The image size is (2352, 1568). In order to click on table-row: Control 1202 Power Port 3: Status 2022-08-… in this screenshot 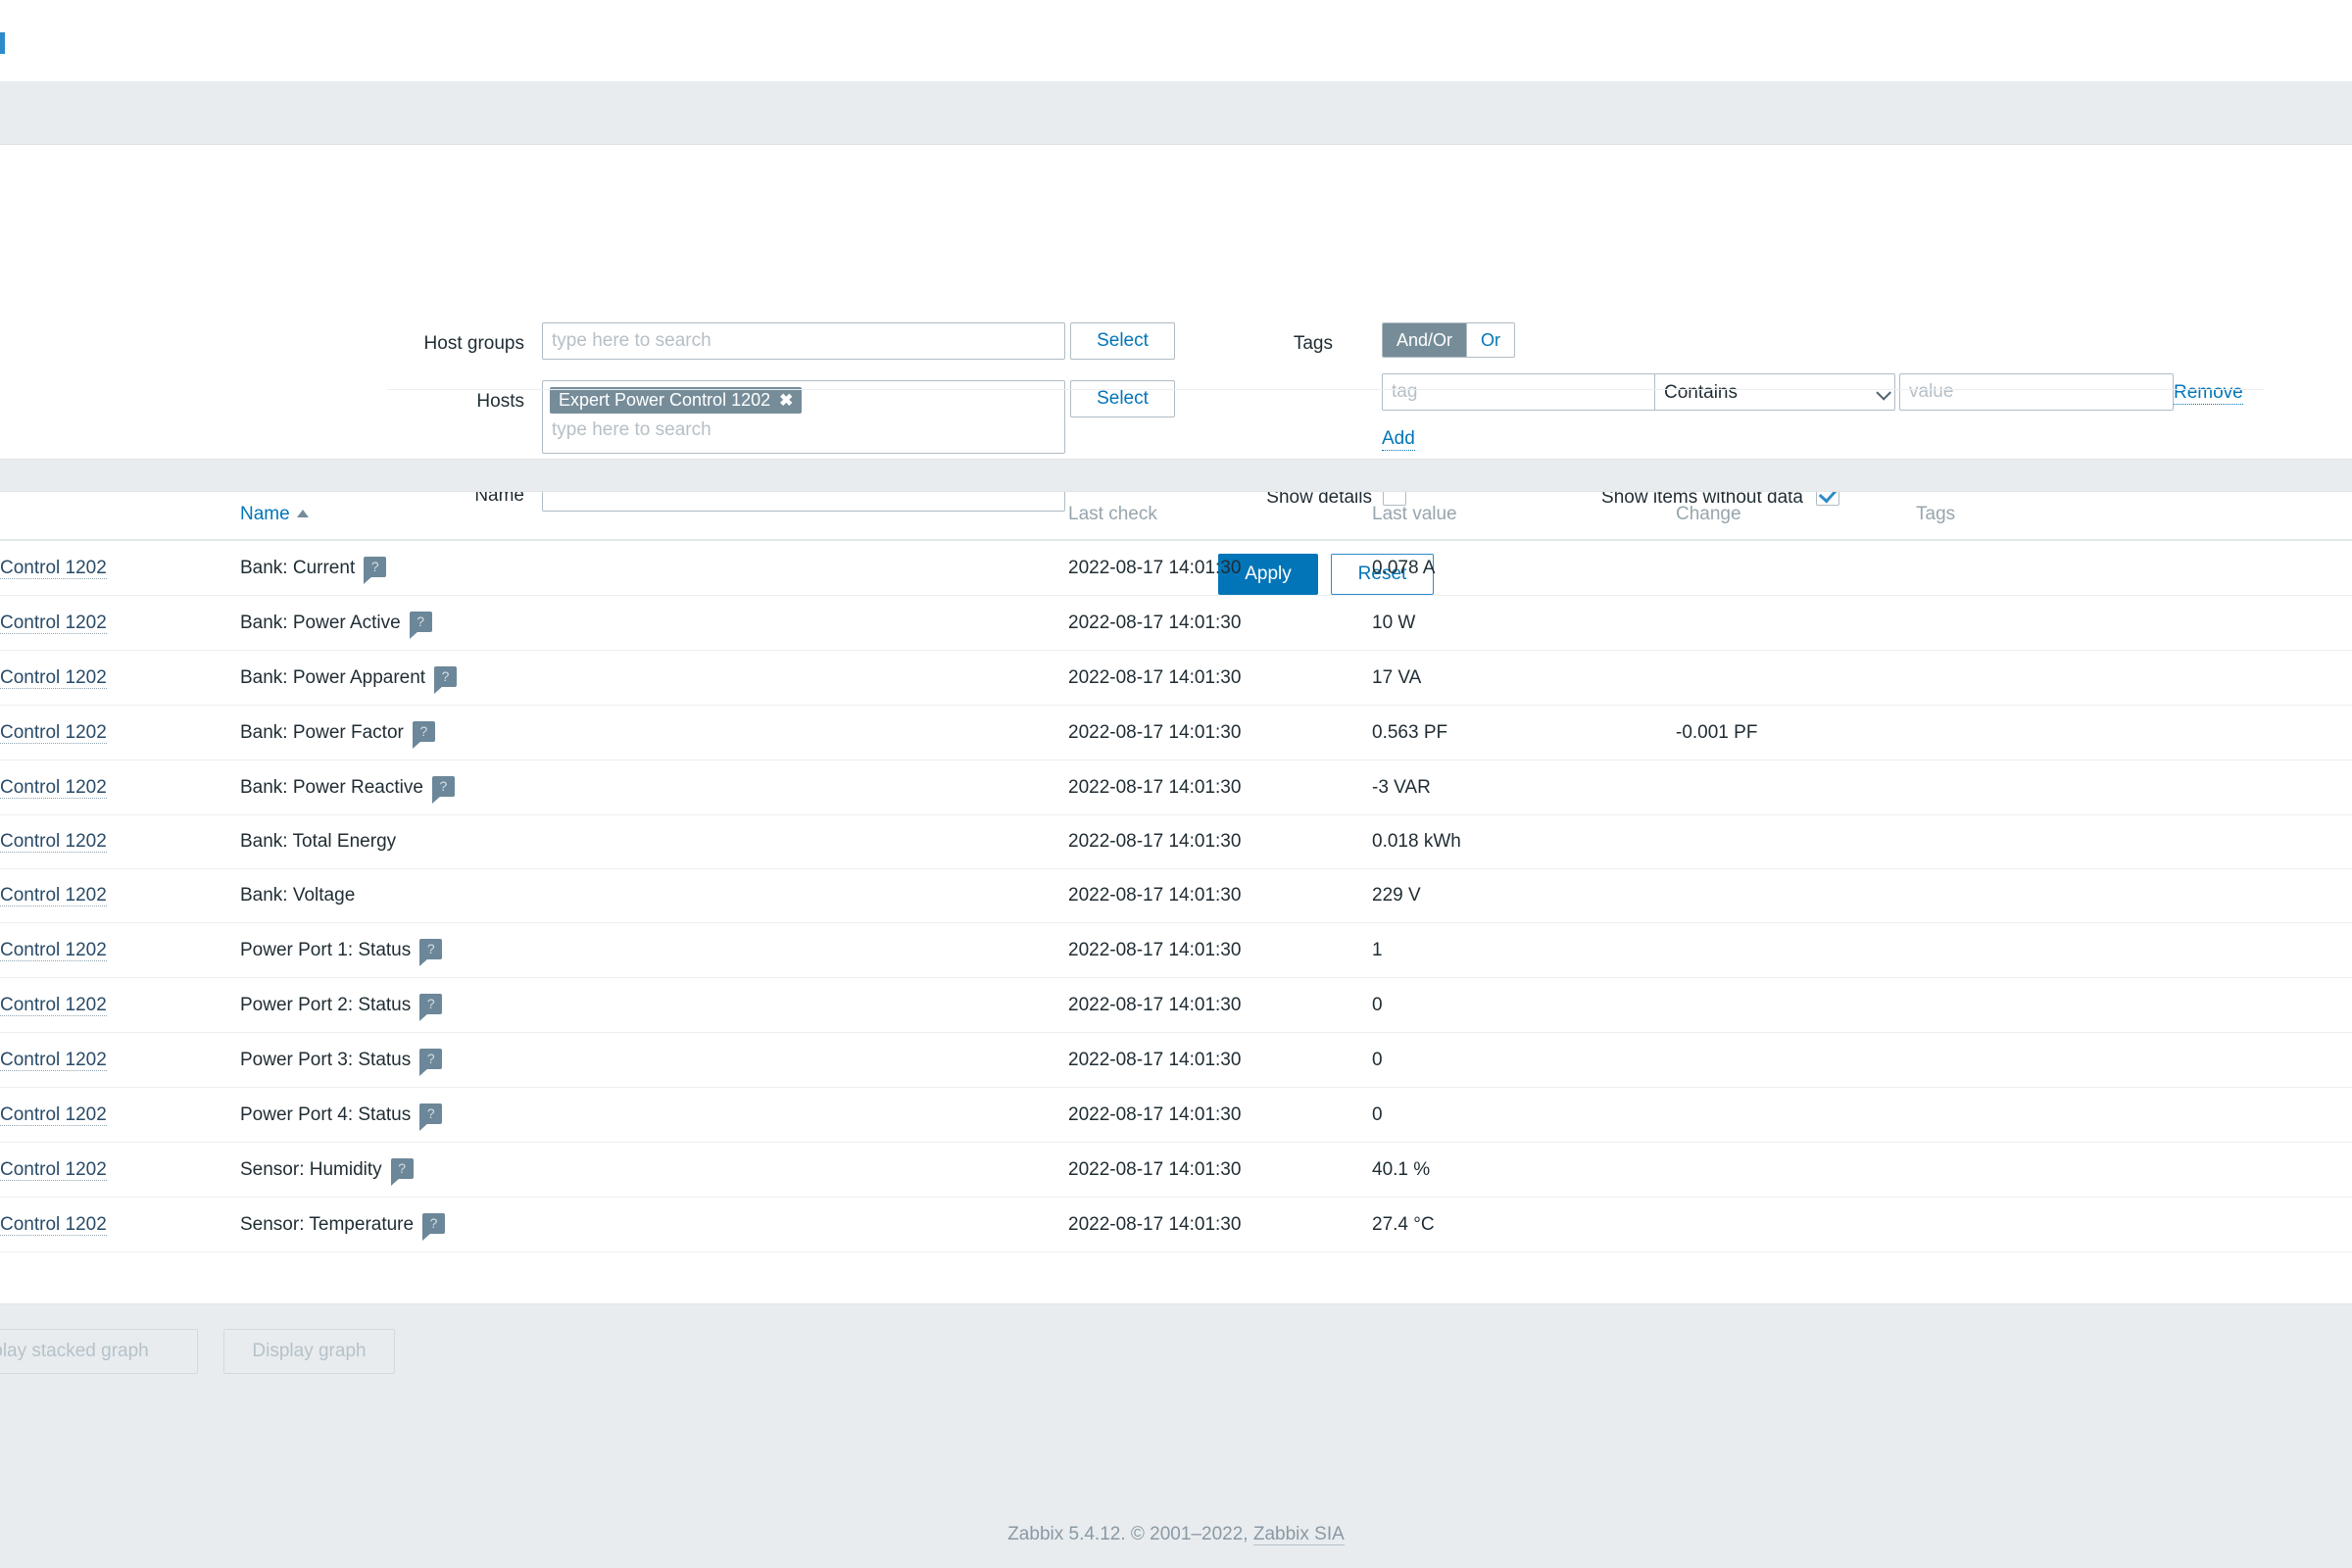, I will do `click(1176, 1060)`.